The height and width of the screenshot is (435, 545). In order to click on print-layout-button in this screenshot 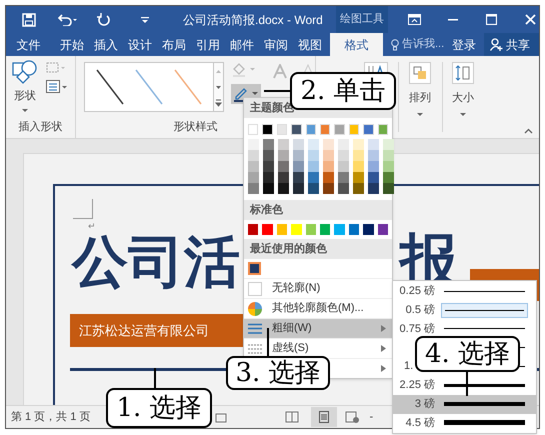, I will do `click(324, 417)`.